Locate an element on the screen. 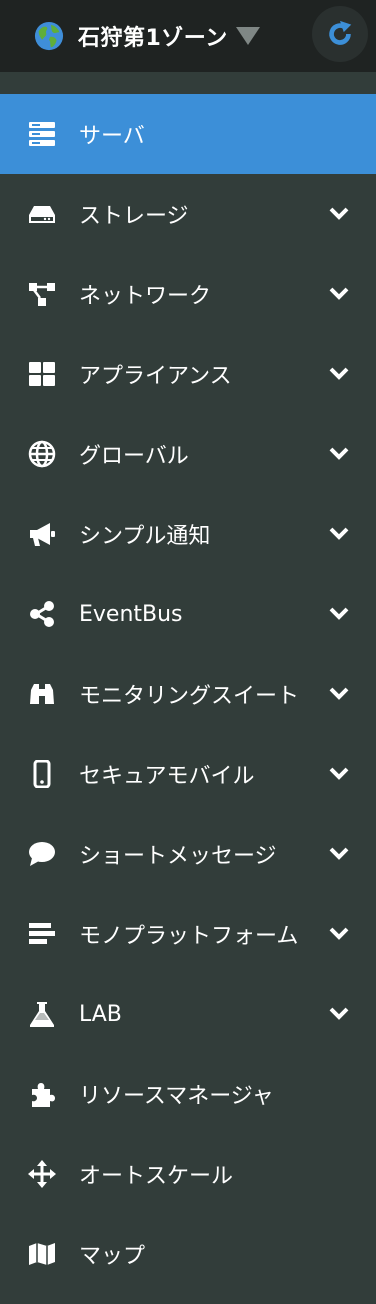  menu-item-label: シンプル通知 is located at coordinates (145, 536).